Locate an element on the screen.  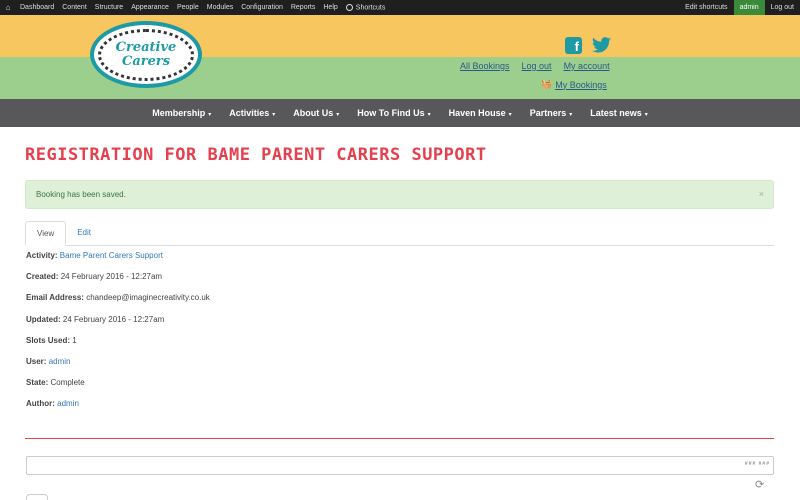
edit-shortcuts-link: Edit shortcuts is located at coordinates (706, 7).